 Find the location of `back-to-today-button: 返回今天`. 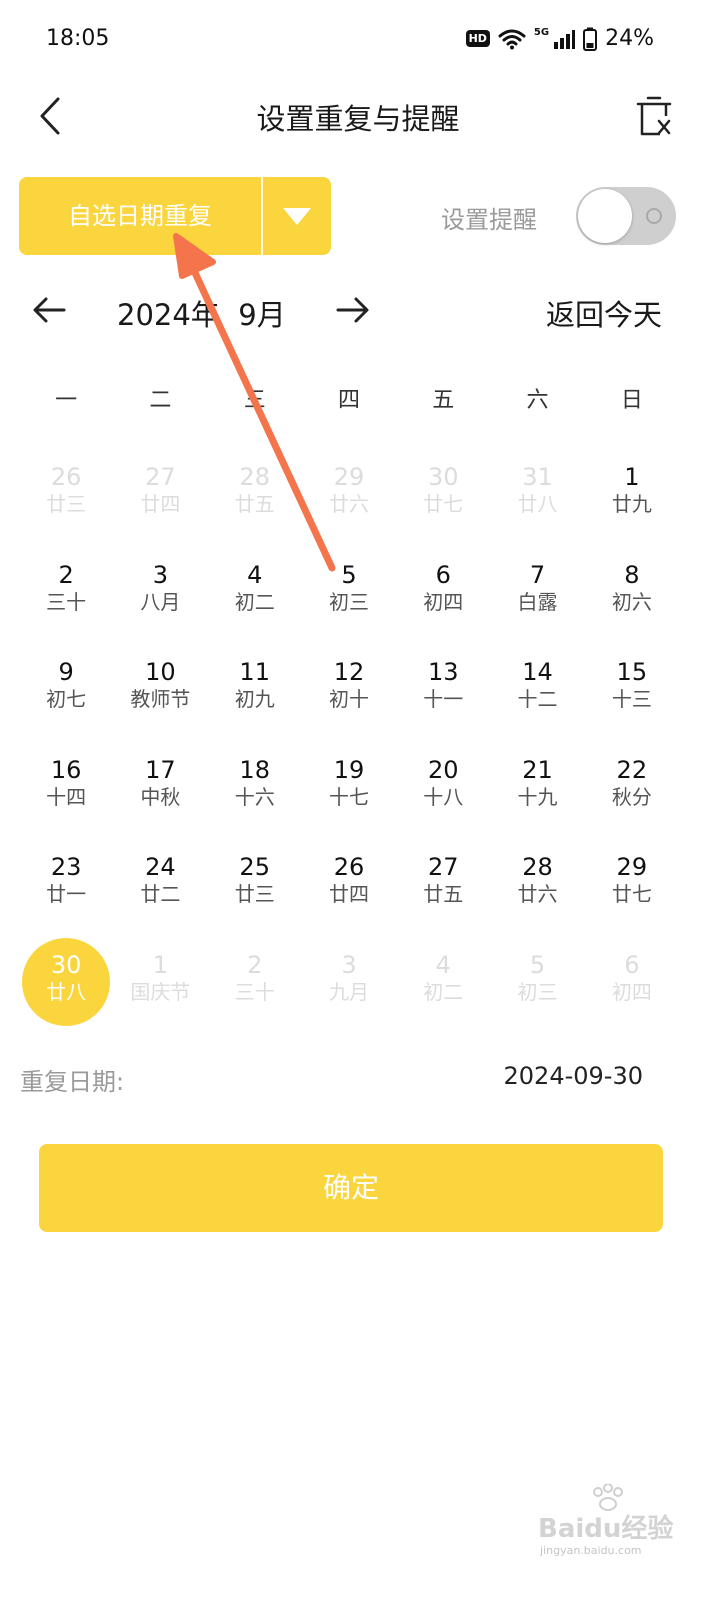

back-to-today-button: 返回今天 is located at coordinates (604, 313).